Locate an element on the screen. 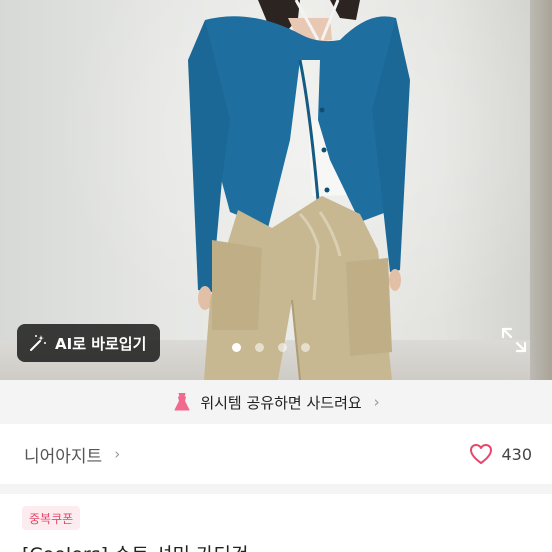 Image resolution: width=552 pixels, height=552 pixels. ai-try-on-button: AI로 바로입기 is located at coordinates (89, 343).